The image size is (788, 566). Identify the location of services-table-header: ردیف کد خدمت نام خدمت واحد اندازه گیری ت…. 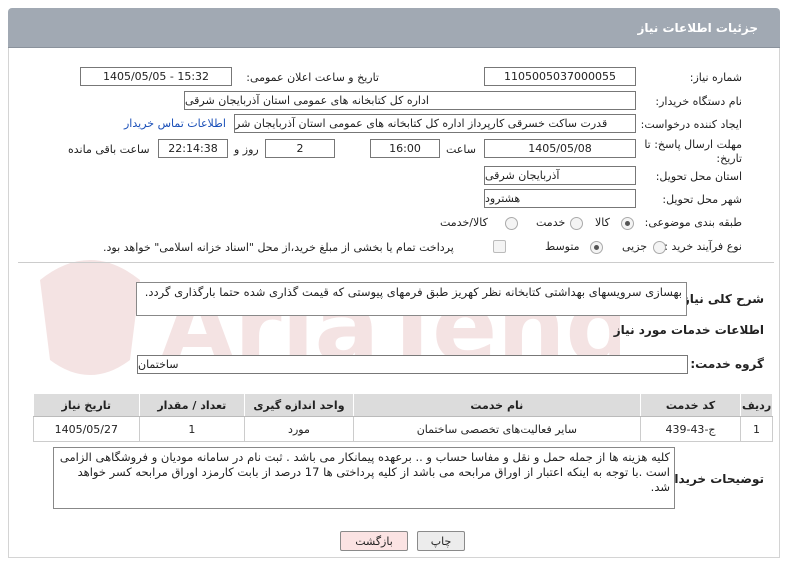
(403, 405).